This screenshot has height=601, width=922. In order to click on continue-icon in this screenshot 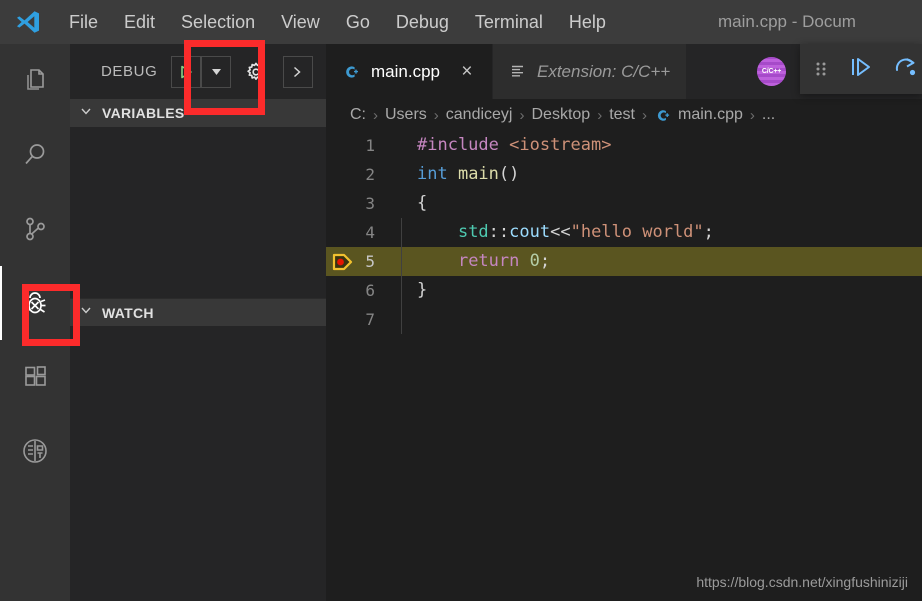, I will do `click(861, 69)`.